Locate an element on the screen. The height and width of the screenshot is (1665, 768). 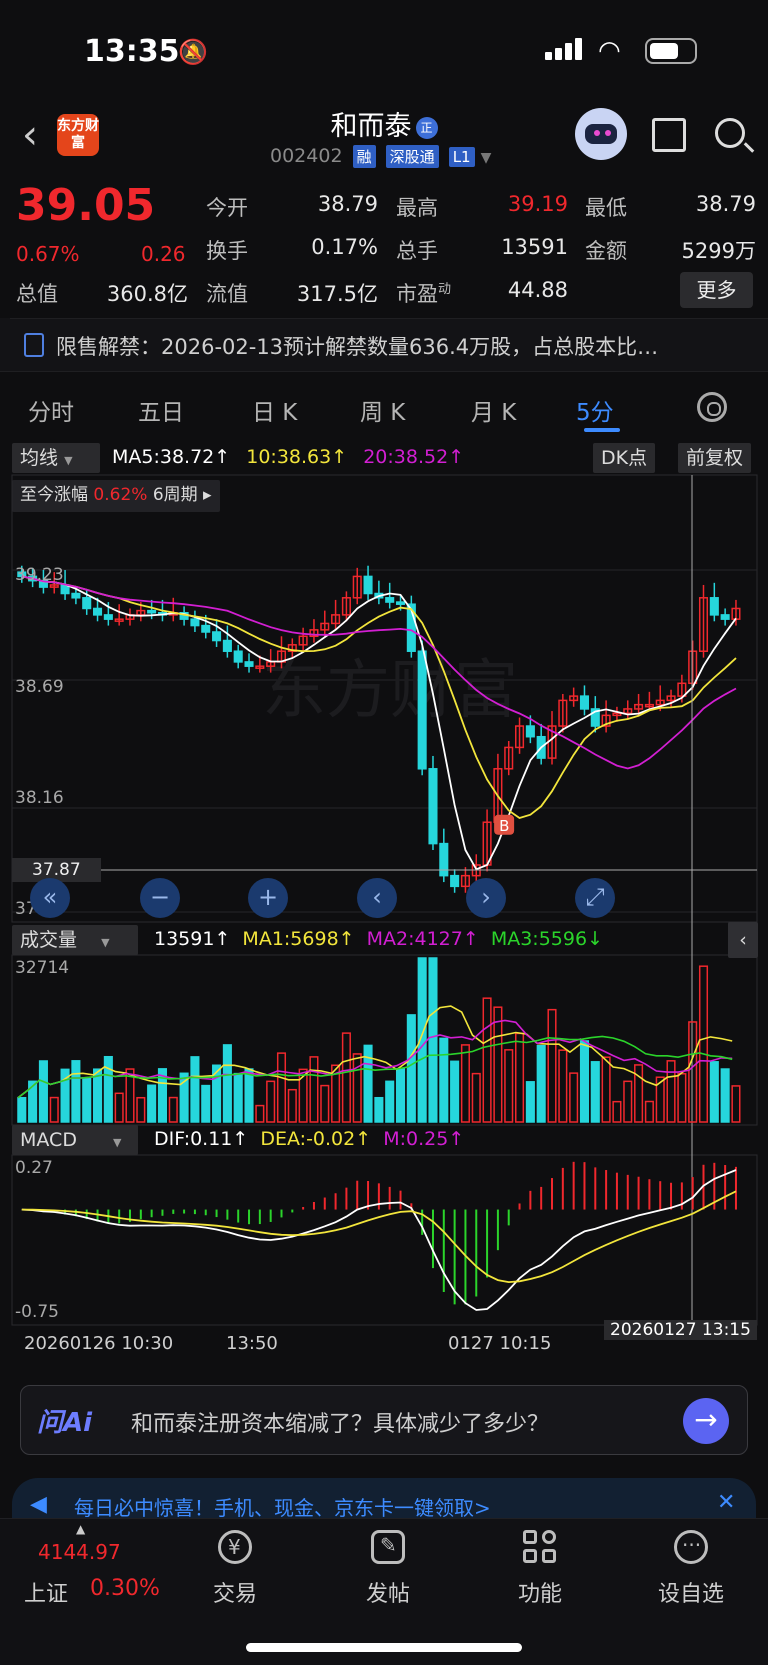
zoom-in-icon: + is located at coordinates (268, 898).